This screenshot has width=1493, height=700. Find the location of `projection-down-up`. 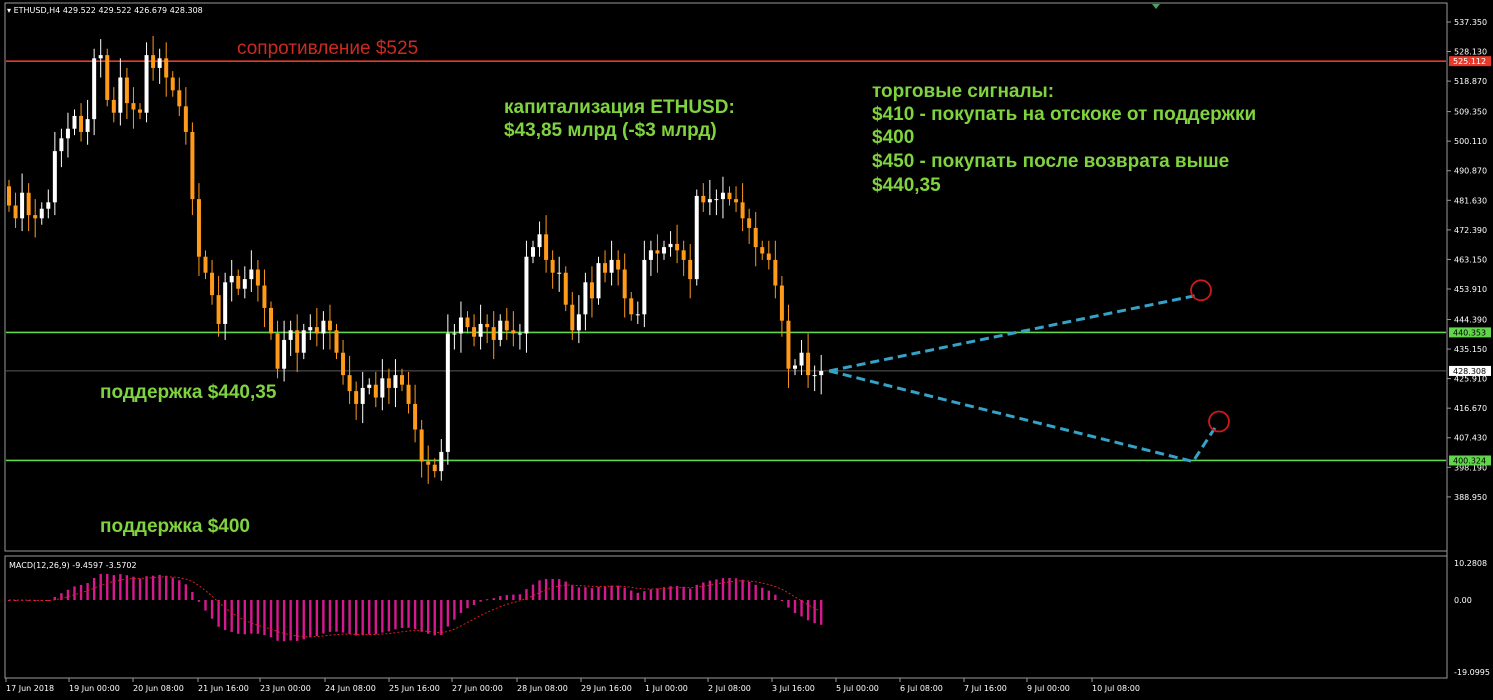

projection-down-up is located at coordinates (1023, 416).